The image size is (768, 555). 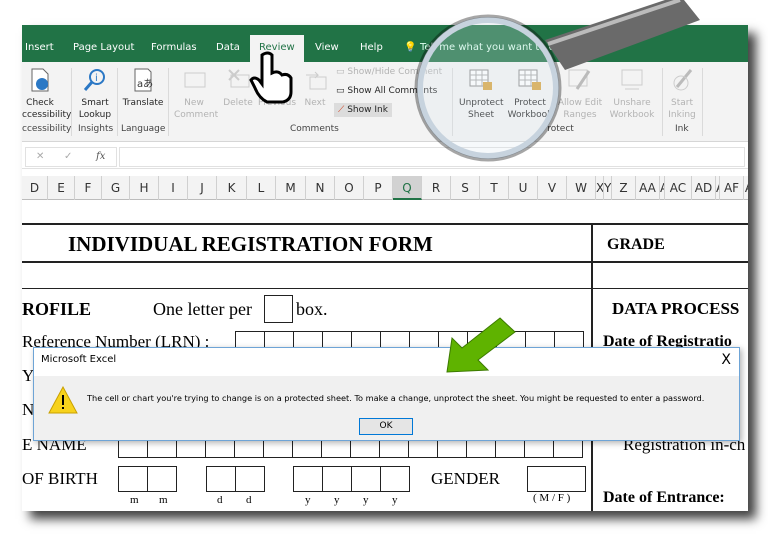 What do you see at coordinates (271, 77) in the screenshot?
I see `hand-cursor-icon` at bounding box center [271, 77].